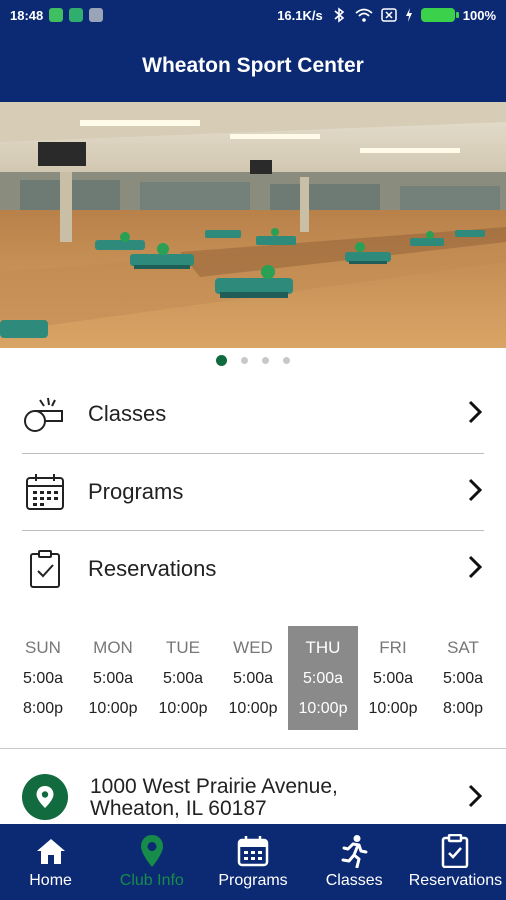 The width and height of the screenshot is (506, 900). I want to click on nav-label: Reservations, so click(455, 880).